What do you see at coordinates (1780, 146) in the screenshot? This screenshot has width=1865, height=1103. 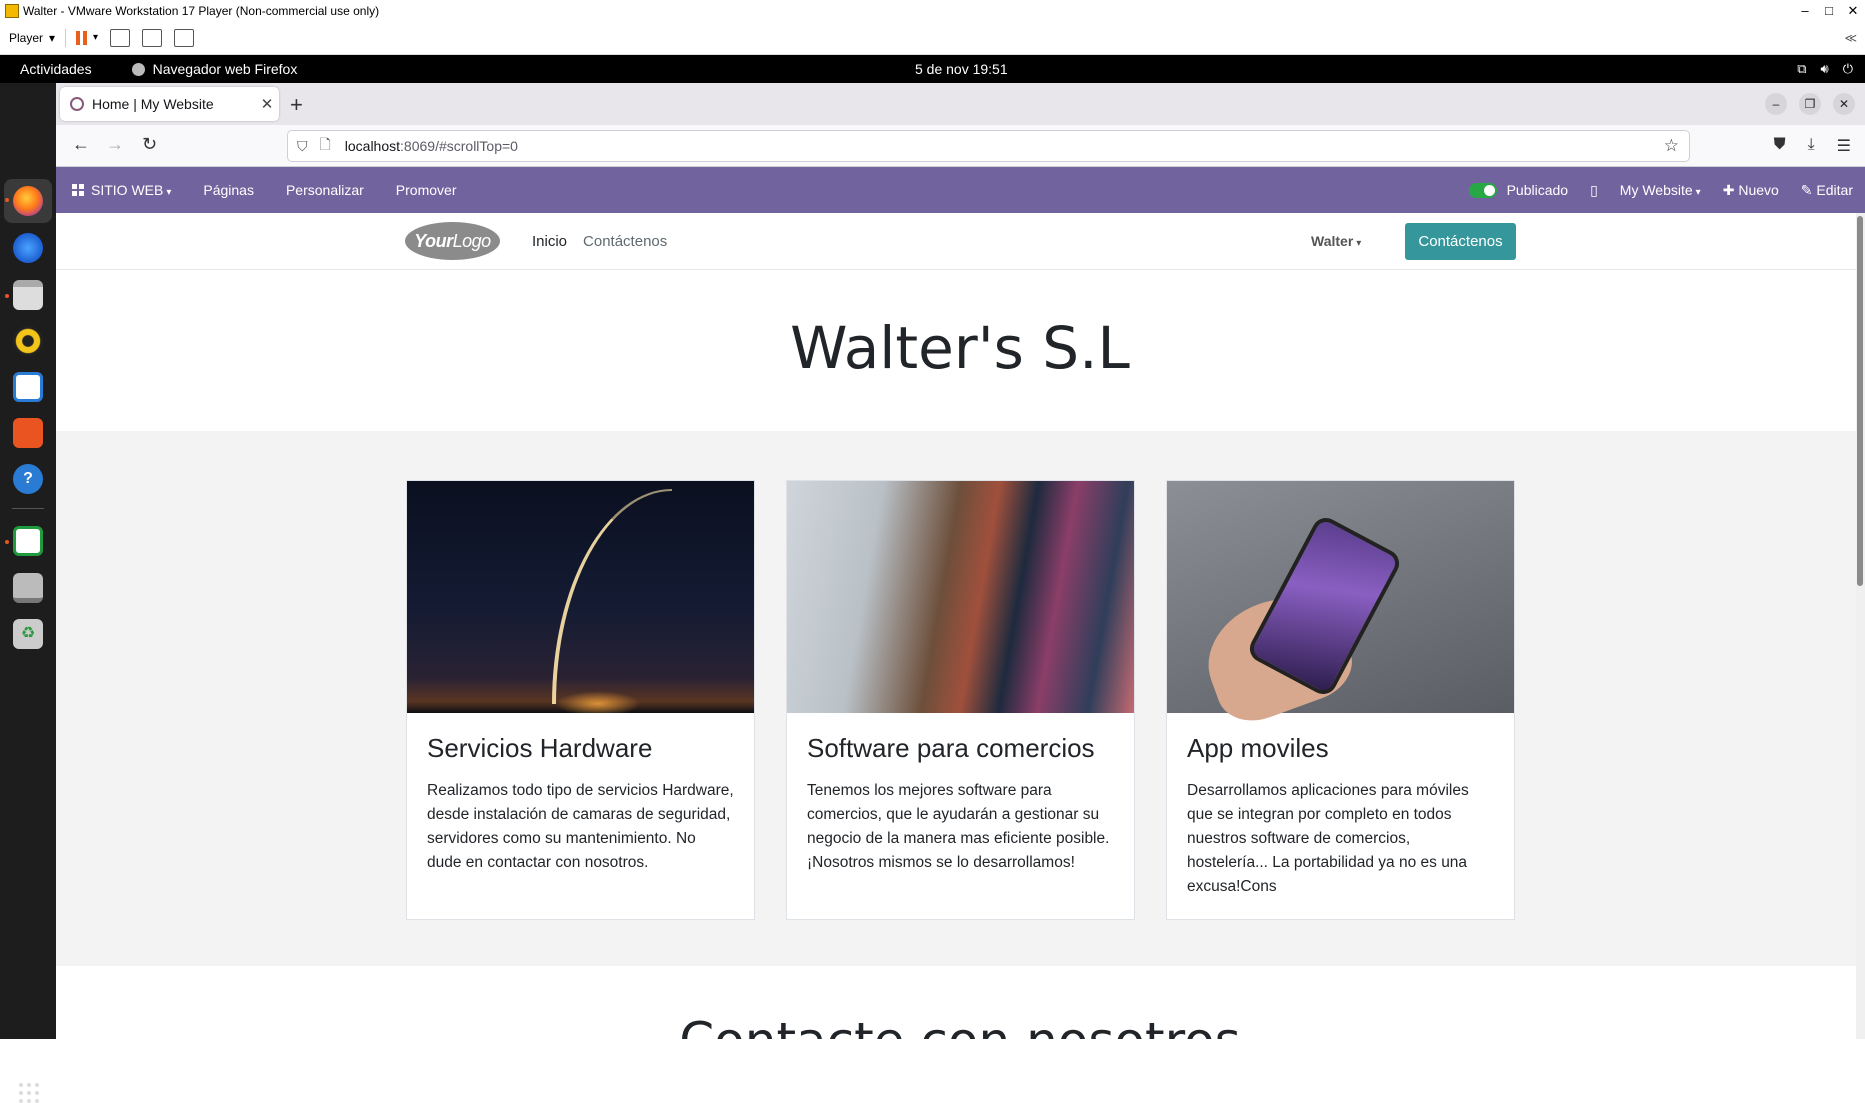 I see `pocket-icon: ⛊` at bounding box center [1780, 146].